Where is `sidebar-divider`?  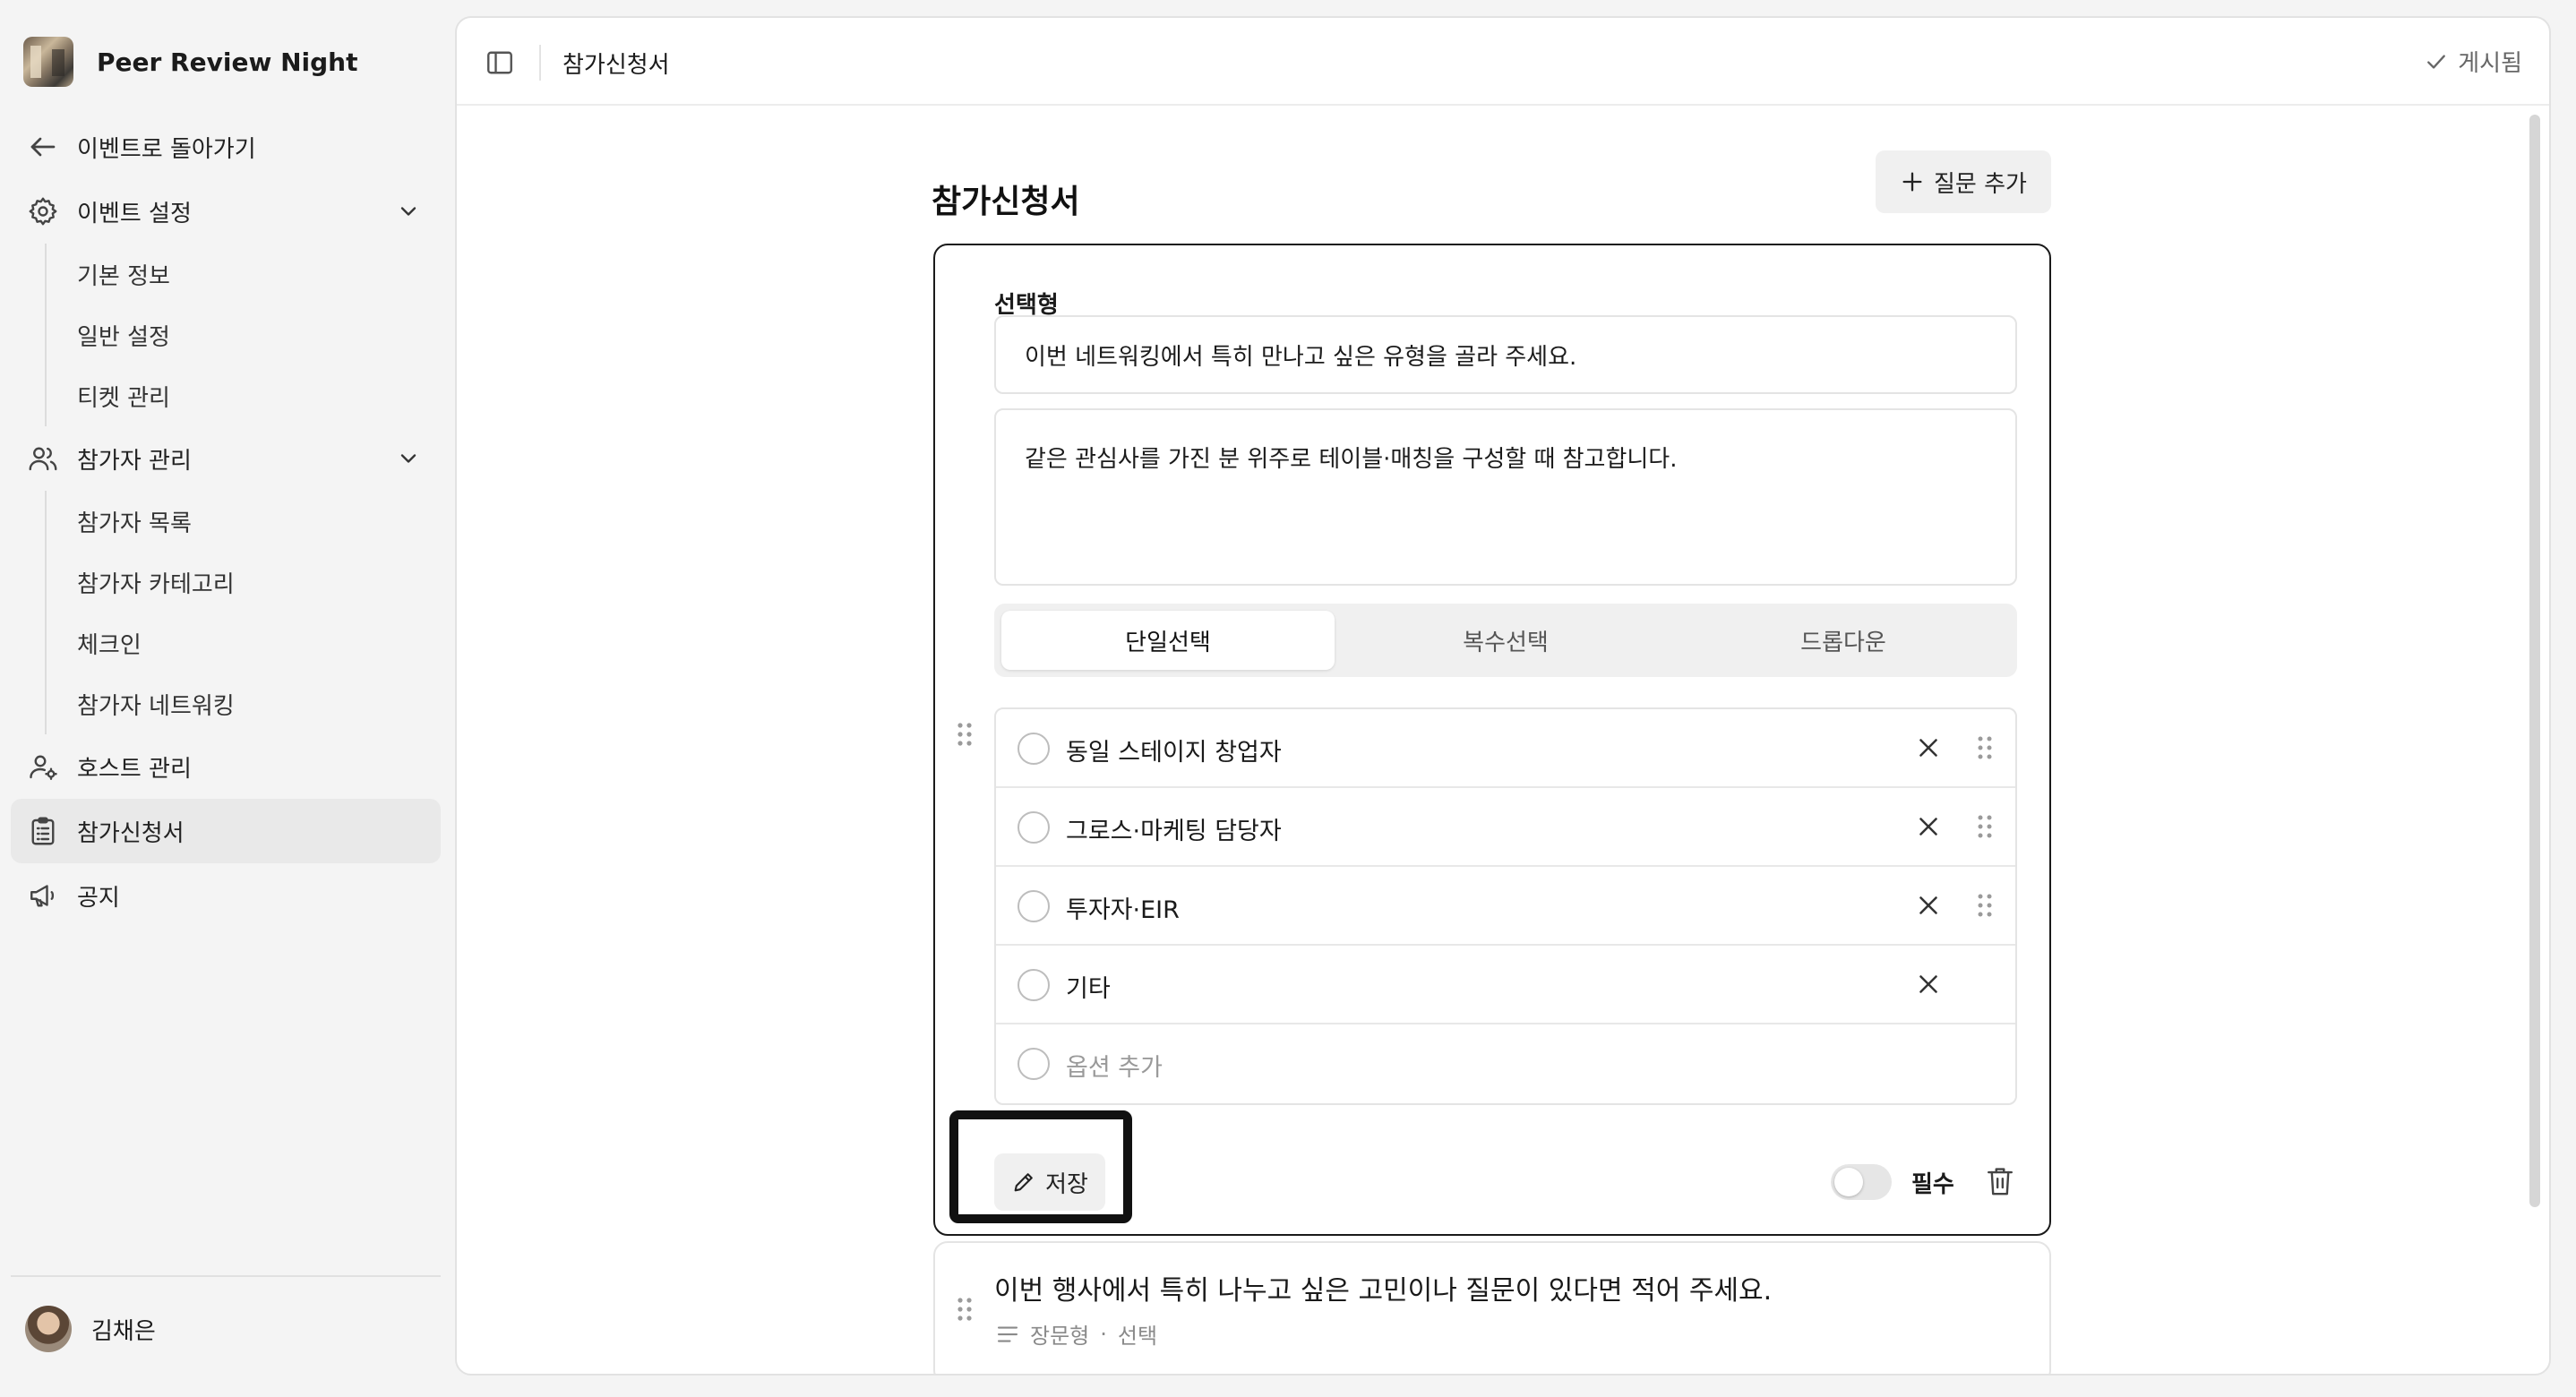
sidebar-divider is located at coordinates (226, 1276).